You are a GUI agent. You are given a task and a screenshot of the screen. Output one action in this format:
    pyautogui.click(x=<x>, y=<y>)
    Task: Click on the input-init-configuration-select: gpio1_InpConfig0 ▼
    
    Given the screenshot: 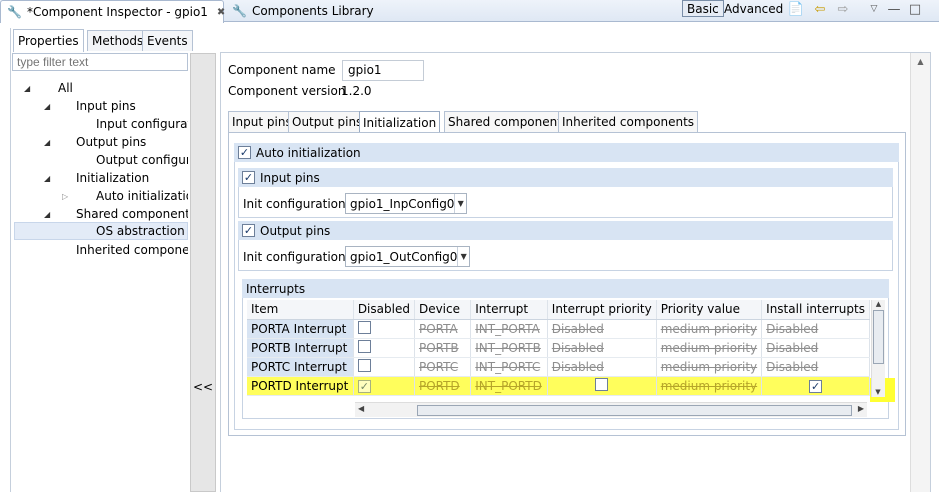 What is the action you would take?
    pyautogui.click(x=406, y=203)
    